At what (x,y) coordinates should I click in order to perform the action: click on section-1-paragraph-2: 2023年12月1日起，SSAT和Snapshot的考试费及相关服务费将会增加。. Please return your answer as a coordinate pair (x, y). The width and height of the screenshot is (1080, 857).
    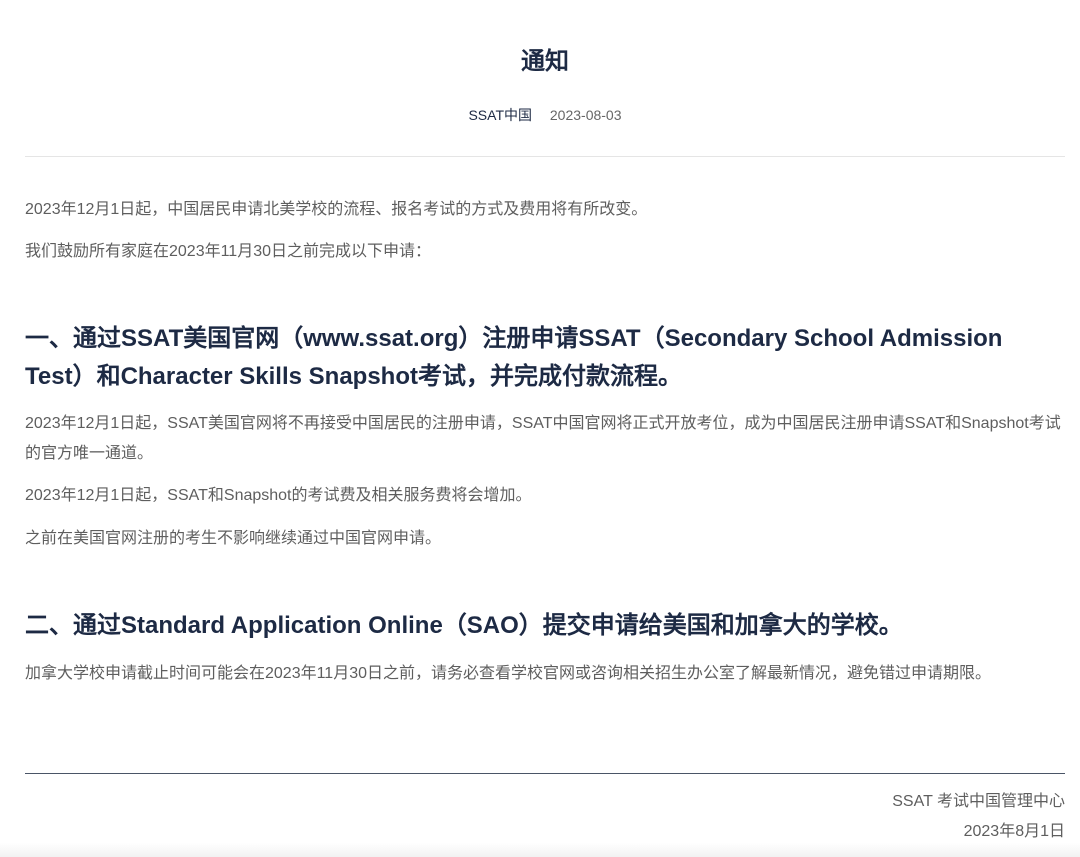
    Looking at the image, I should click on (278, 495).